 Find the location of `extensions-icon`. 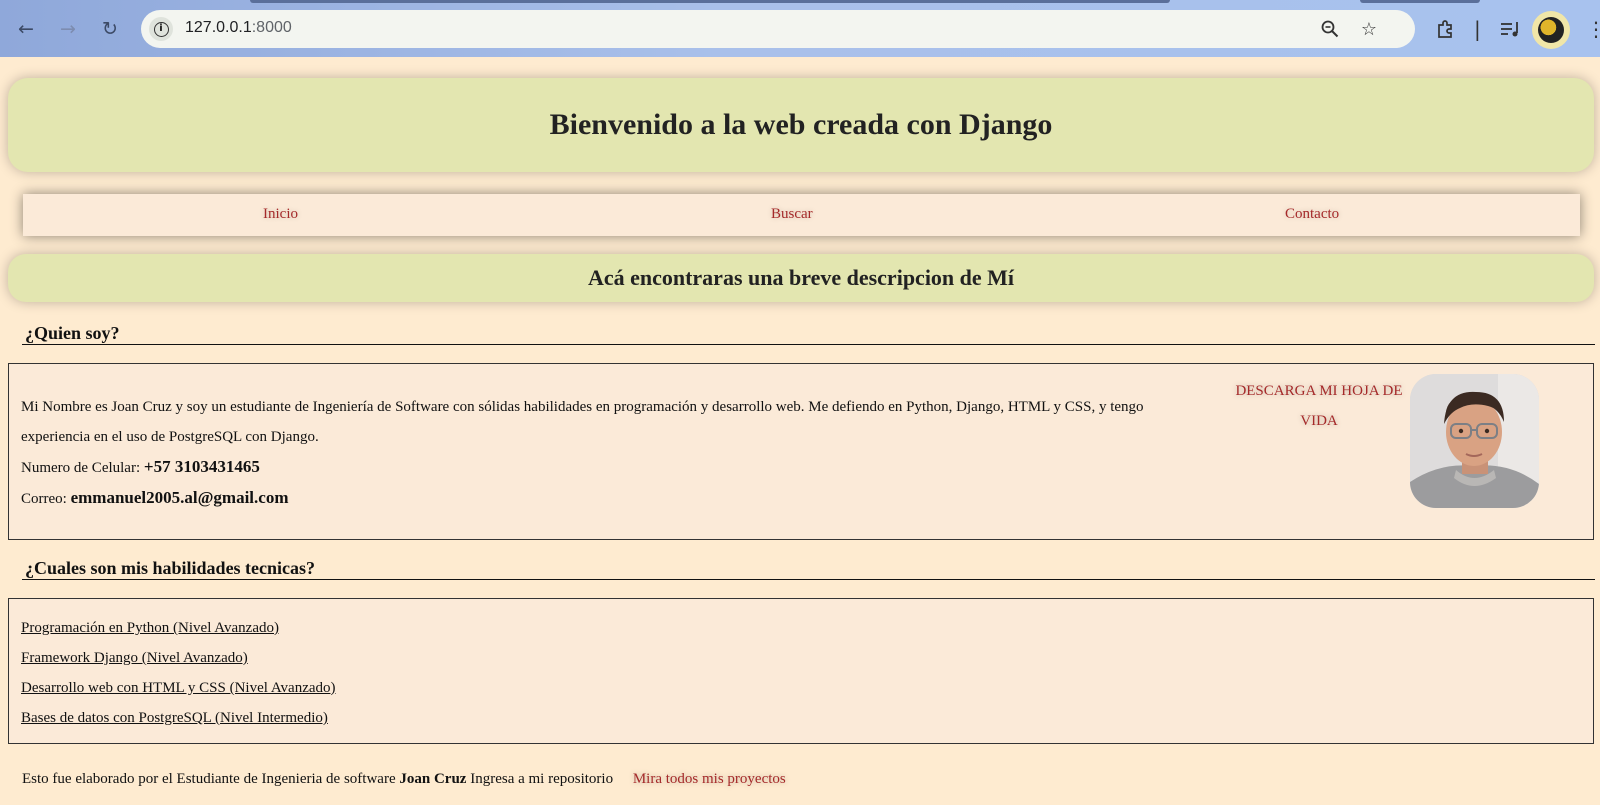

extensions-icon is located at coordinates (1446, 29).